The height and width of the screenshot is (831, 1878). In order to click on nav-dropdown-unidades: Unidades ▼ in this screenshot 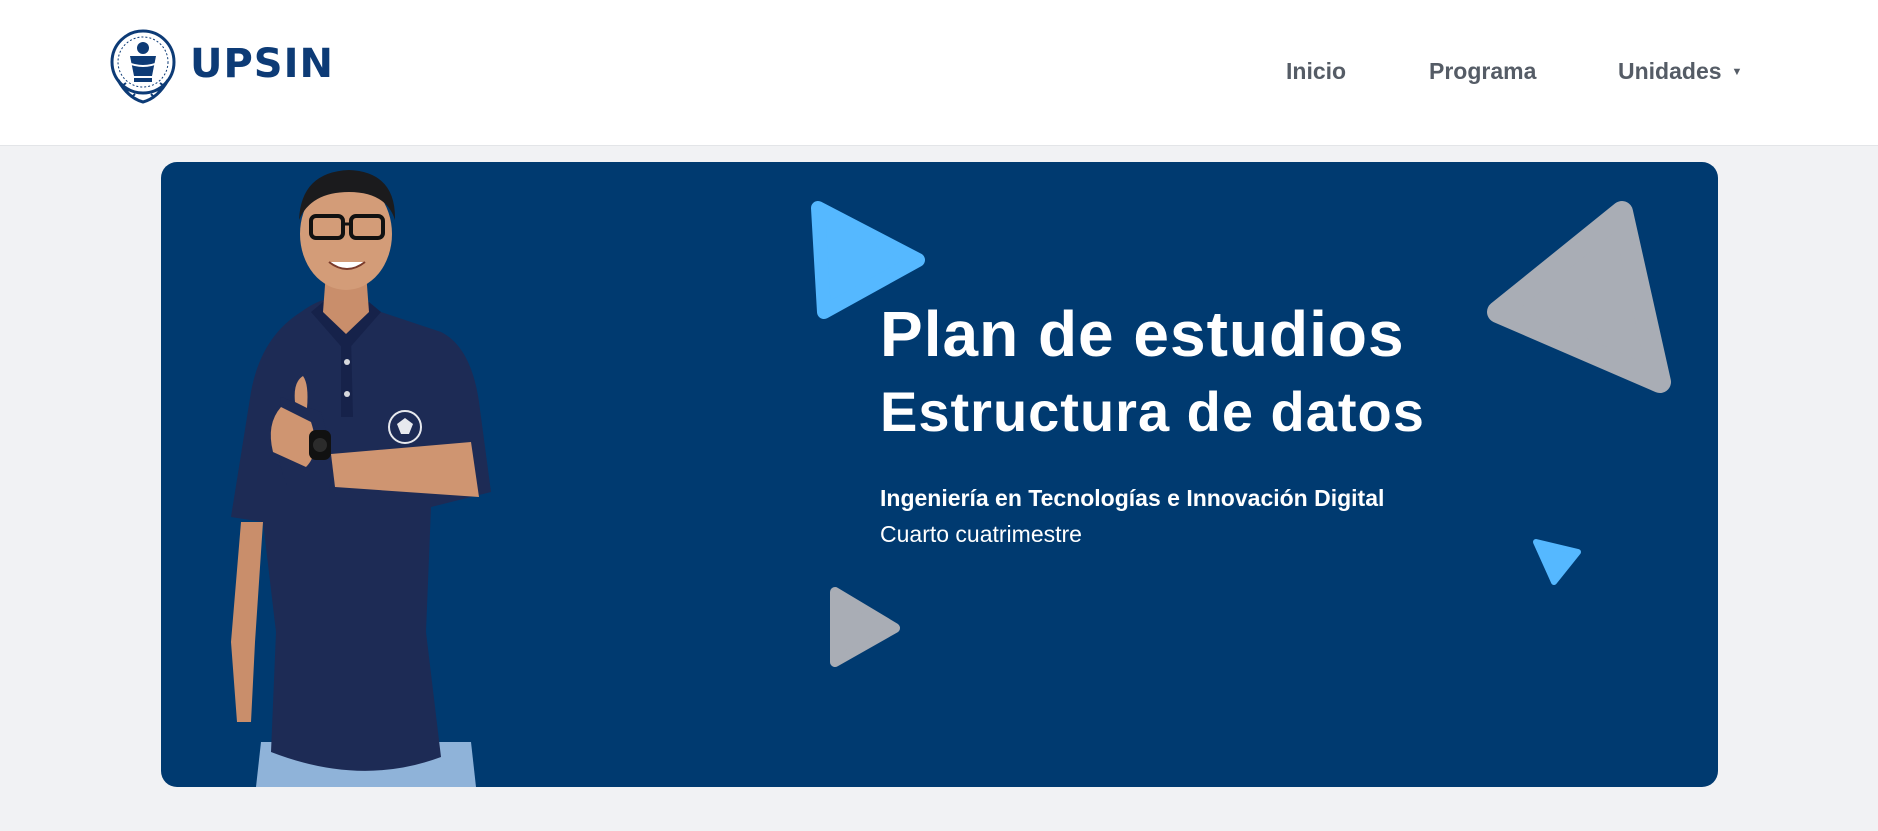, I will do `click(1680, 71)`.